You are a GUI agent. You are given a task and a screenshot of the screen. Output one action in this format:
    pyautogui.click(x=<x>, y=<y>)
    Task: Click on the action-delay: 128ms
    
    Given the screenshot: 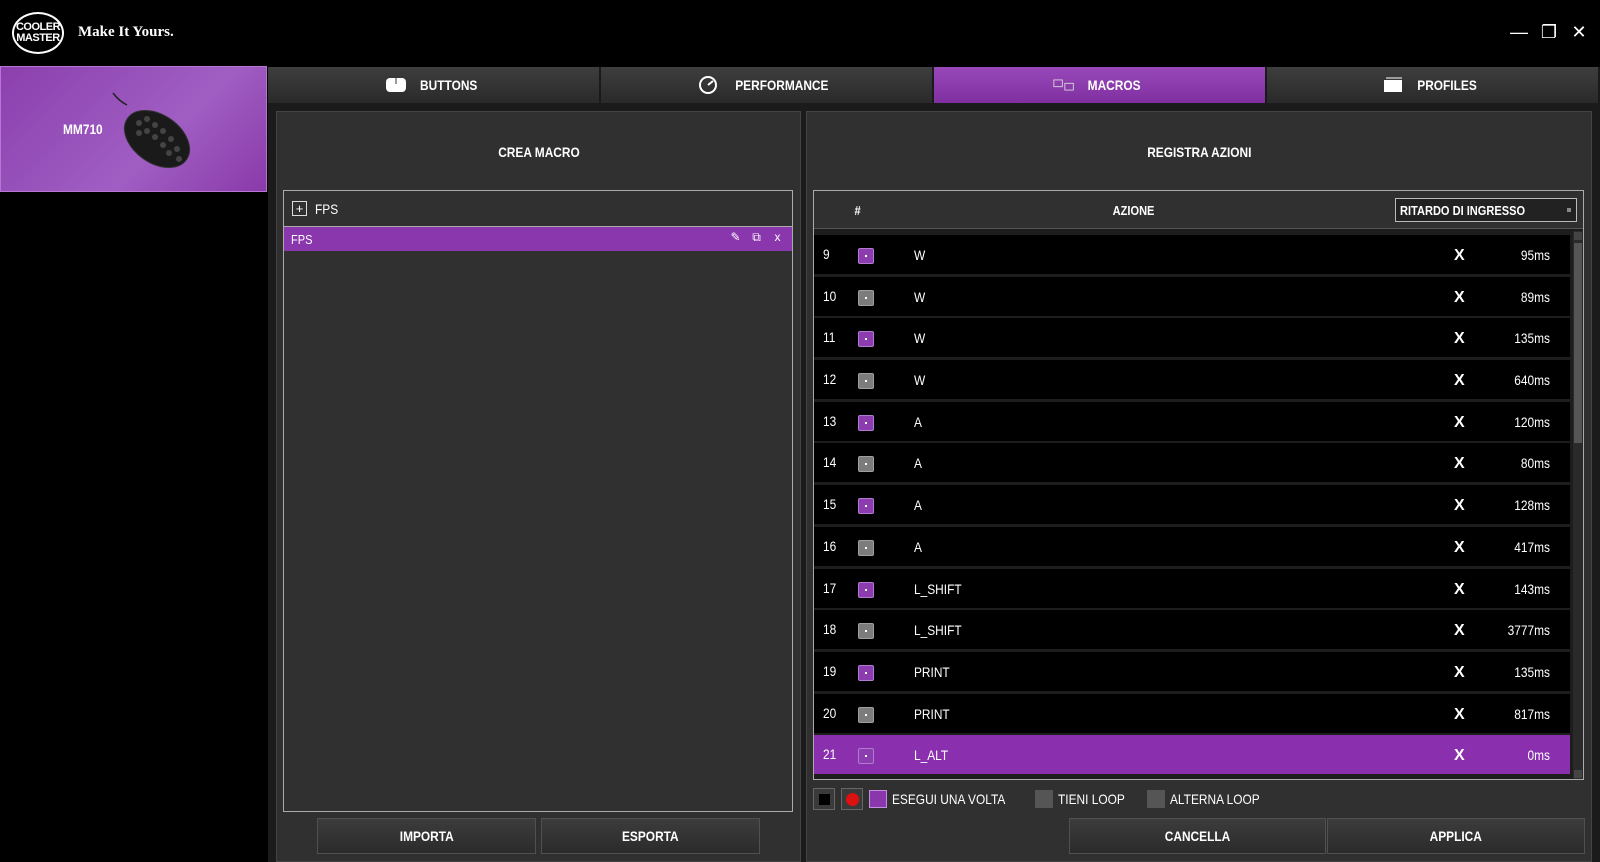 What is the action you would take?
    pyautogui.click(x=1524, y=505)
    